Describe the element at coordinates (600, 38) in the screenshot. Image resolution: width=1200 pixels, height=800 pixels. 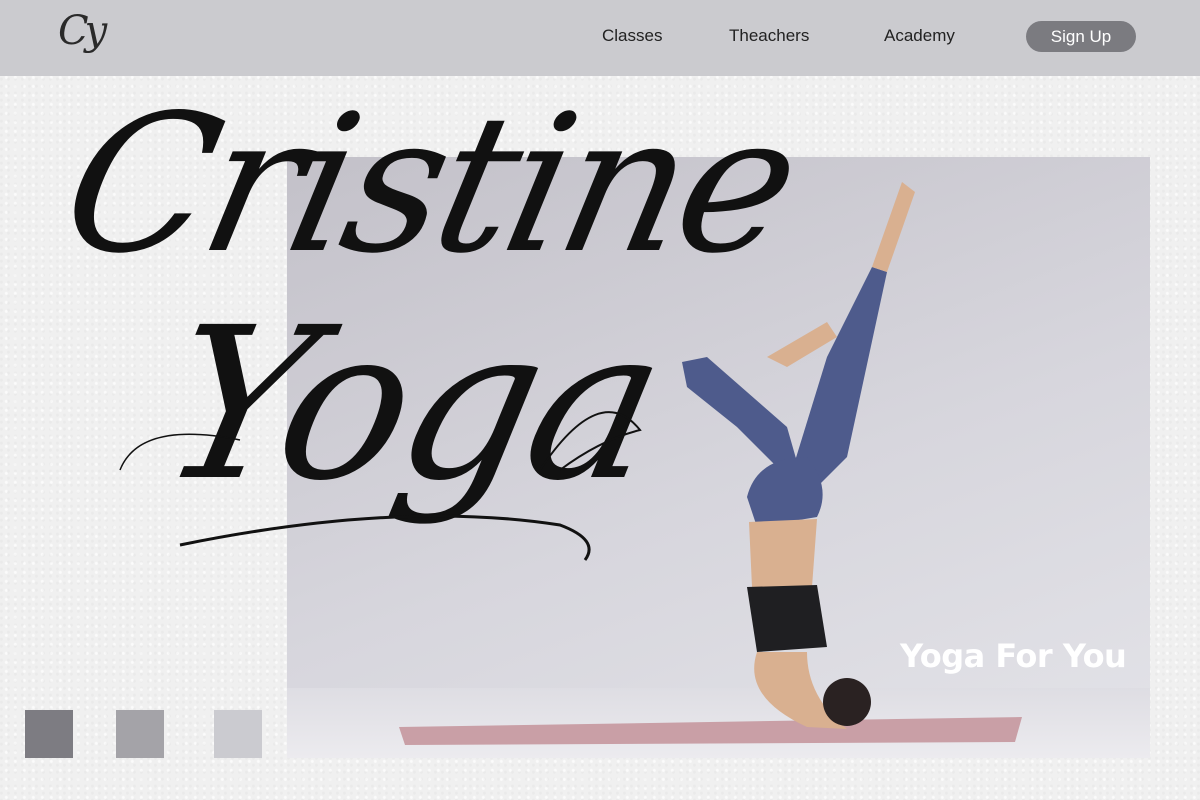
I see `top-navbar: Cy Classes Theachers Academy Sign Up` at that location.